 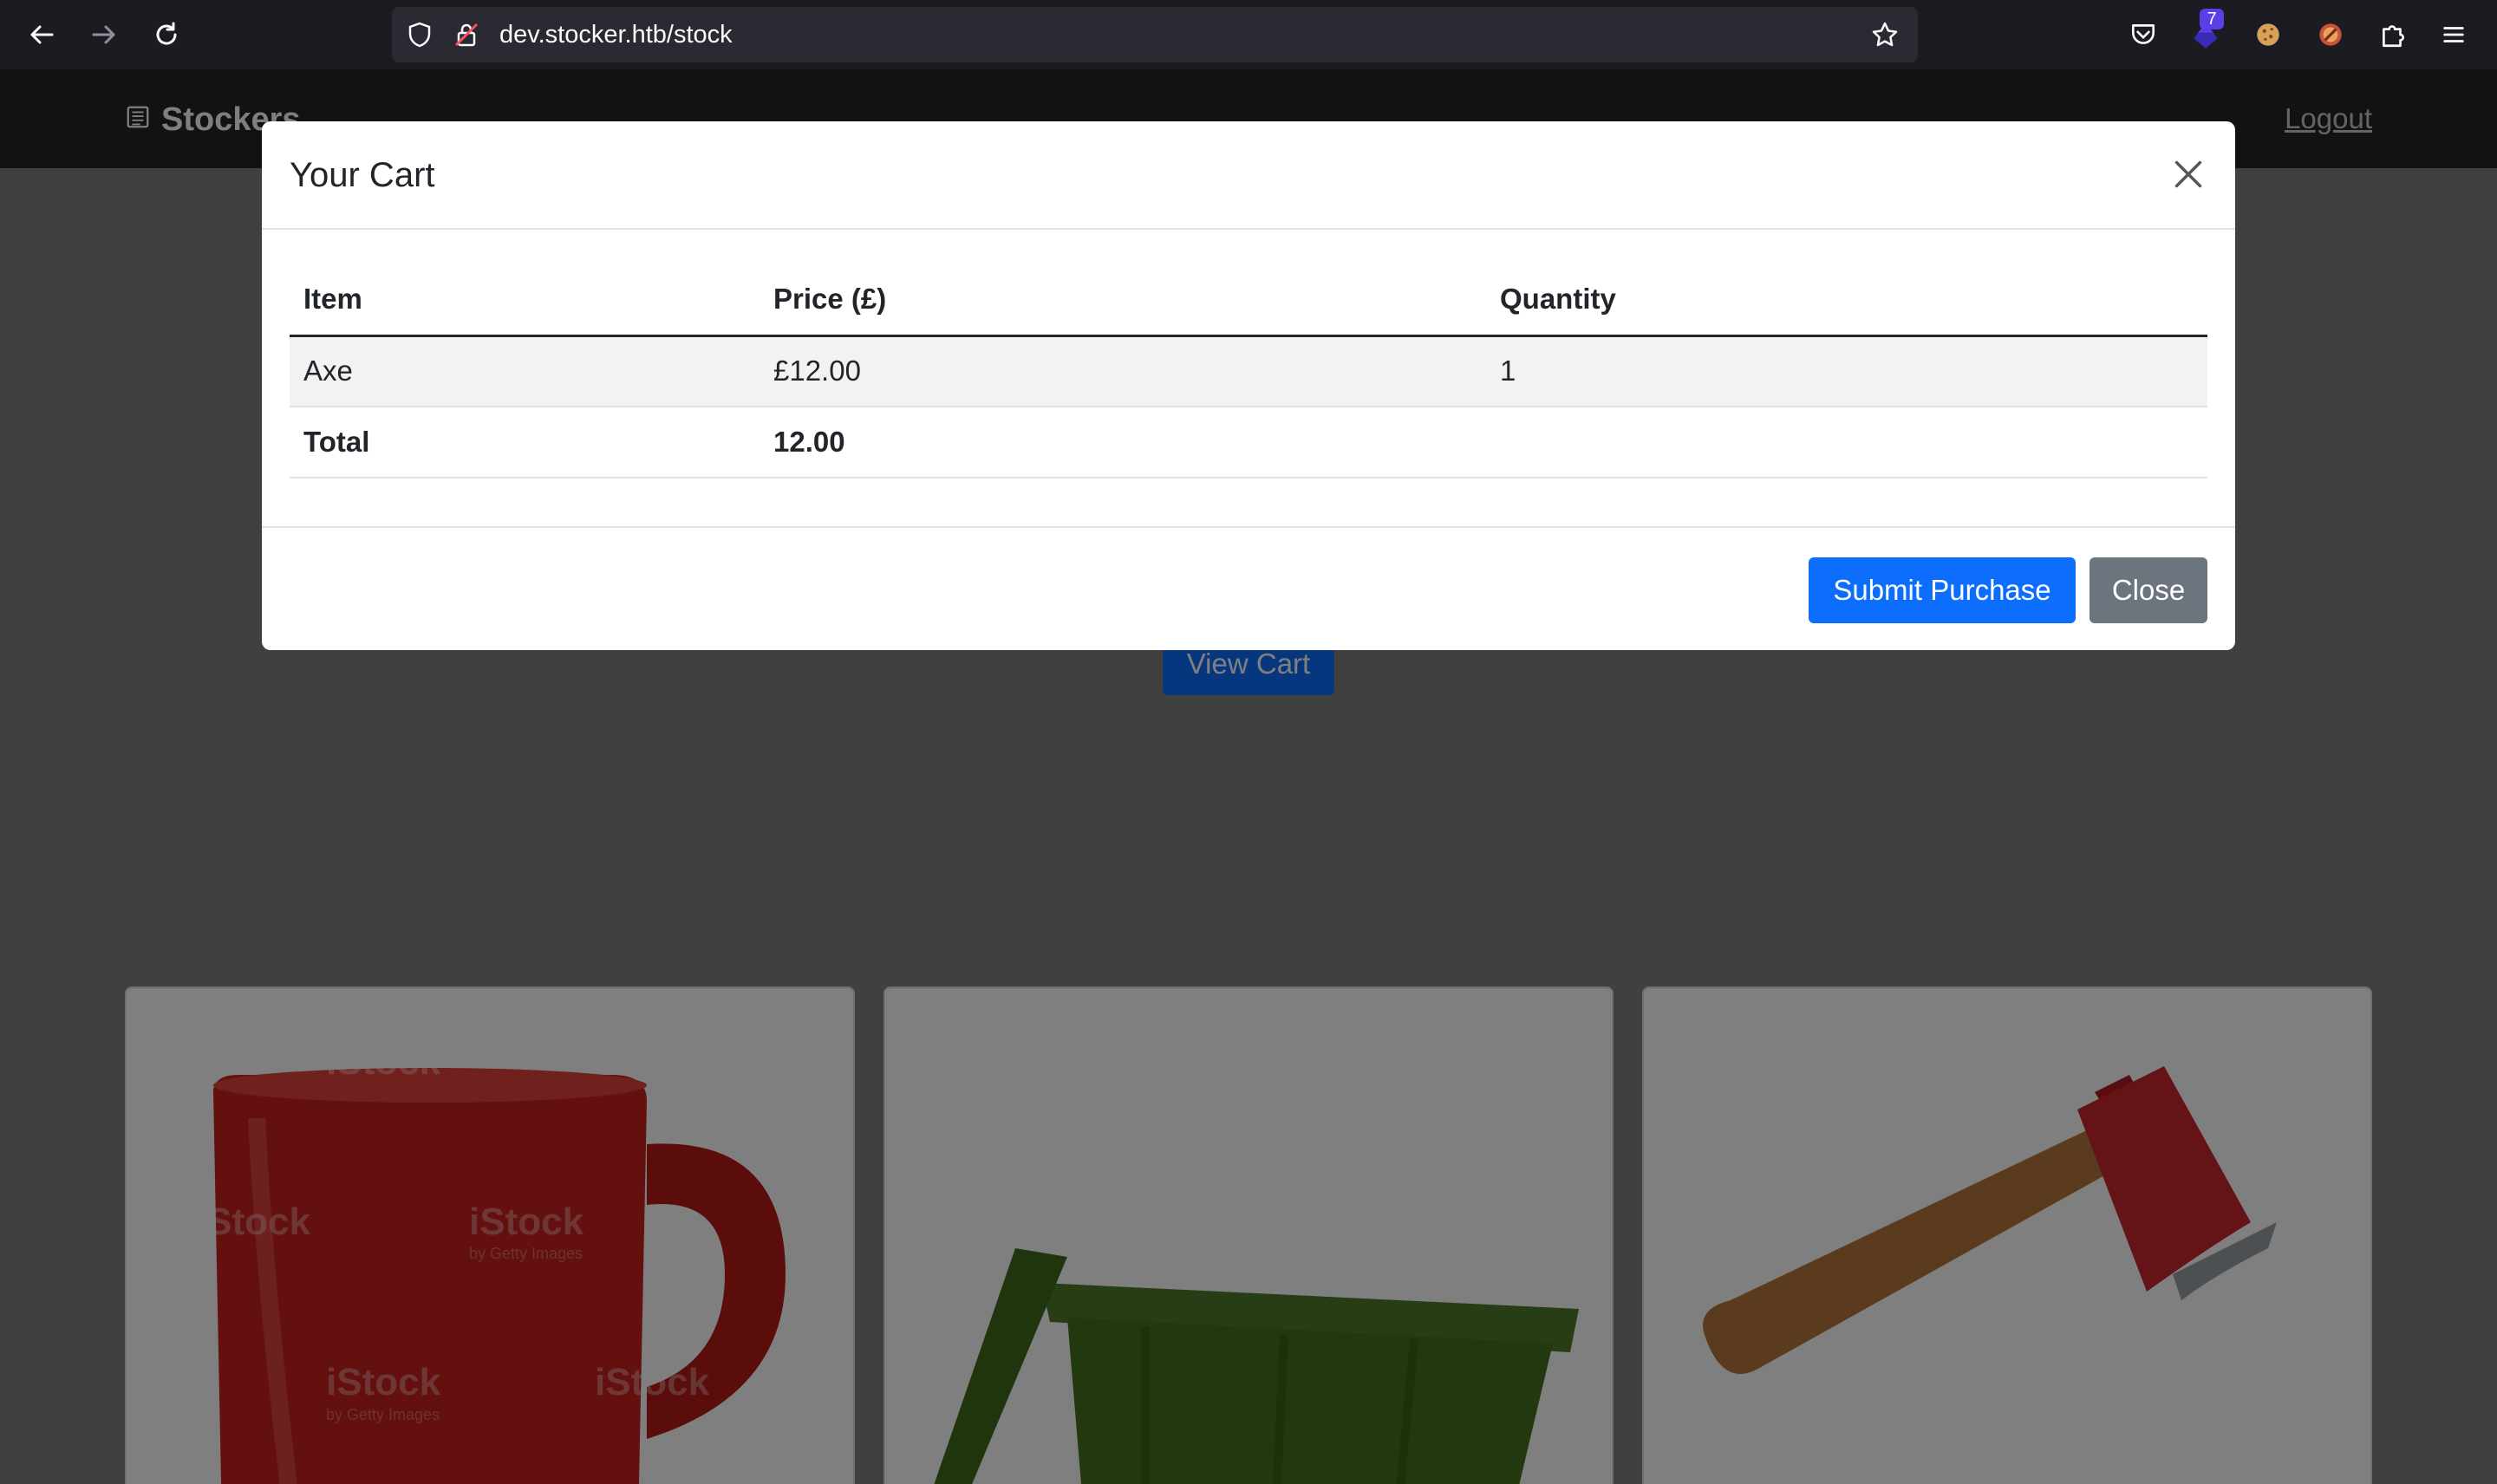 I want to click on total-empty-cell, so click(x=1846, y=442).